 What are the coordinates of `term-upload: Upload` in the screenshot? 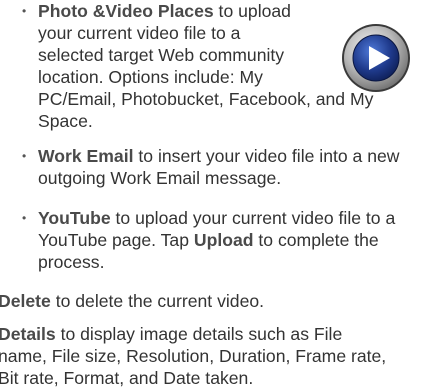 It's located at (223, 240).